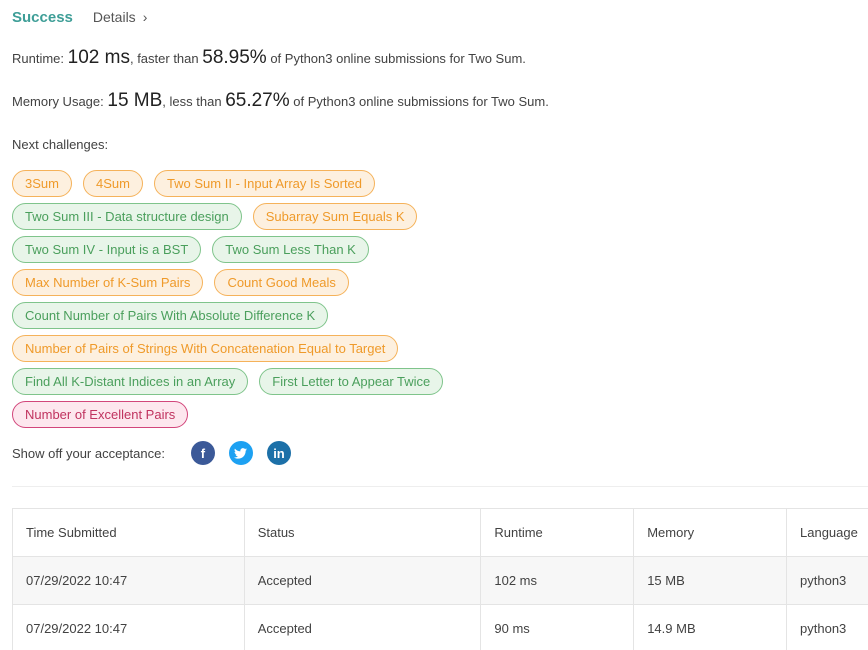 The image size is (868, 650). I want to click on share-icons: f in, so click(247, 453).